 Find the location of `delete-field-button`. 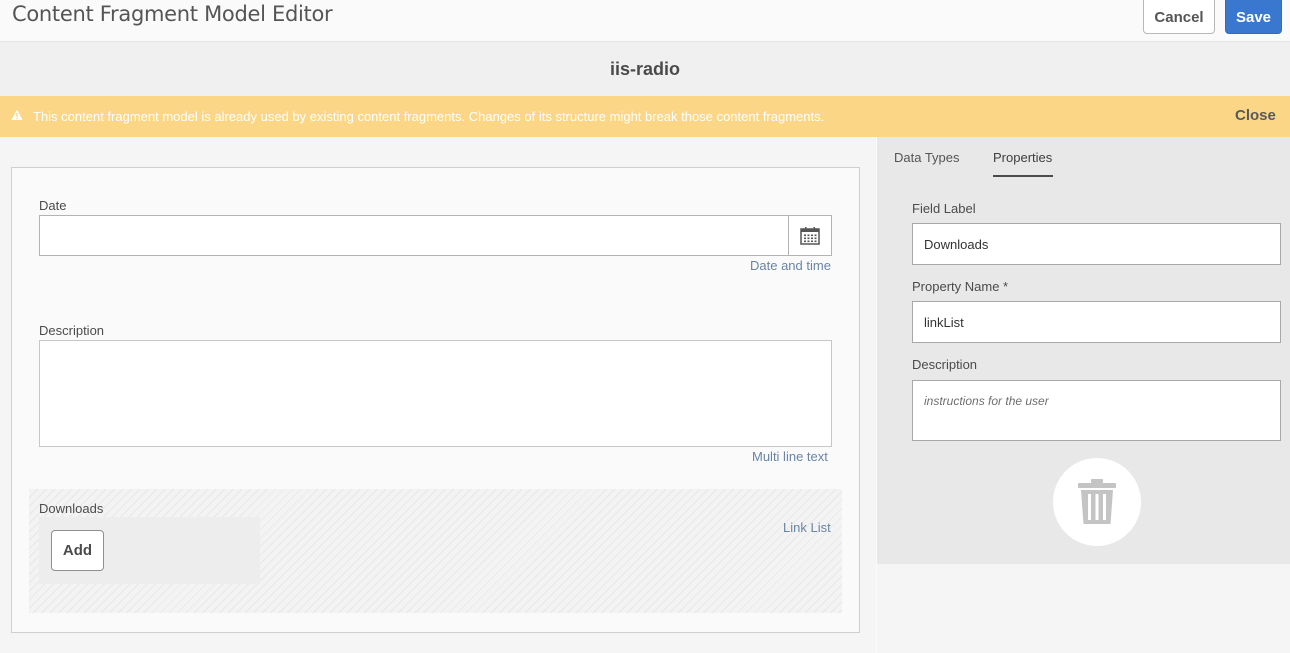

delete-field-button is located at coordinates (1097, 502).